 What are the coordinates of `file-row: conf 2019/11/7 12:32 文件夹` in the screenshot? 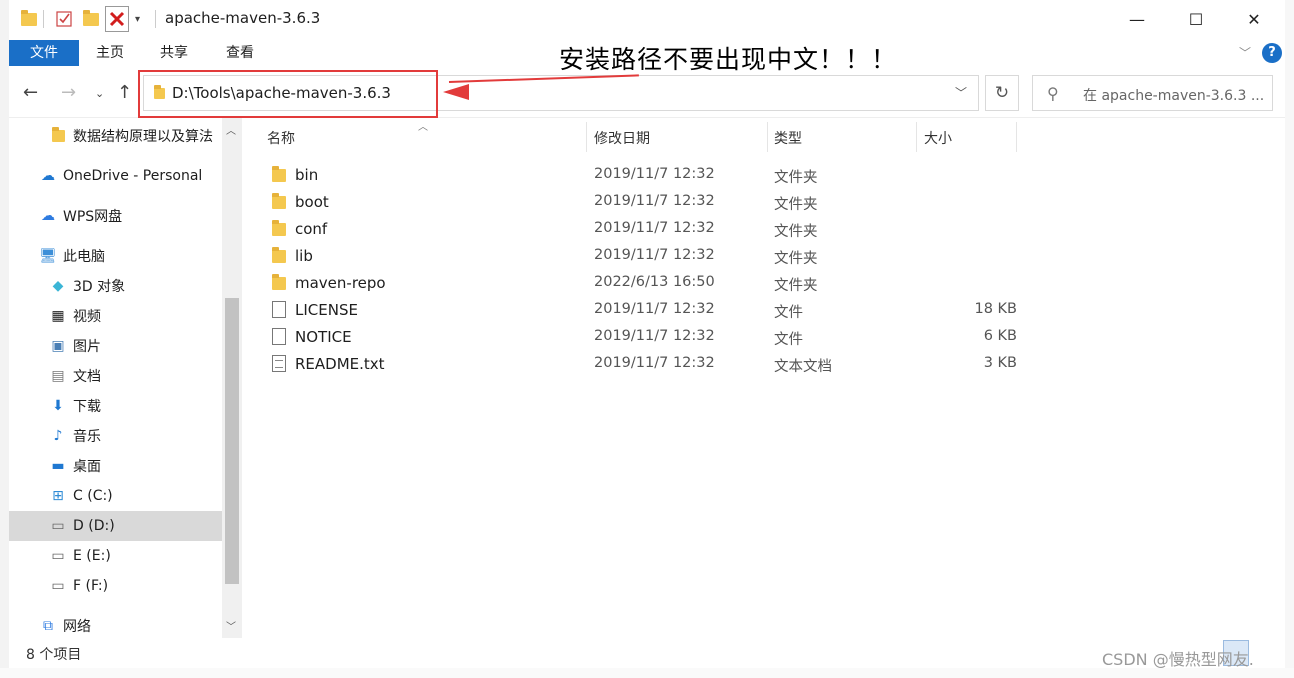 It's located at (647, 229).